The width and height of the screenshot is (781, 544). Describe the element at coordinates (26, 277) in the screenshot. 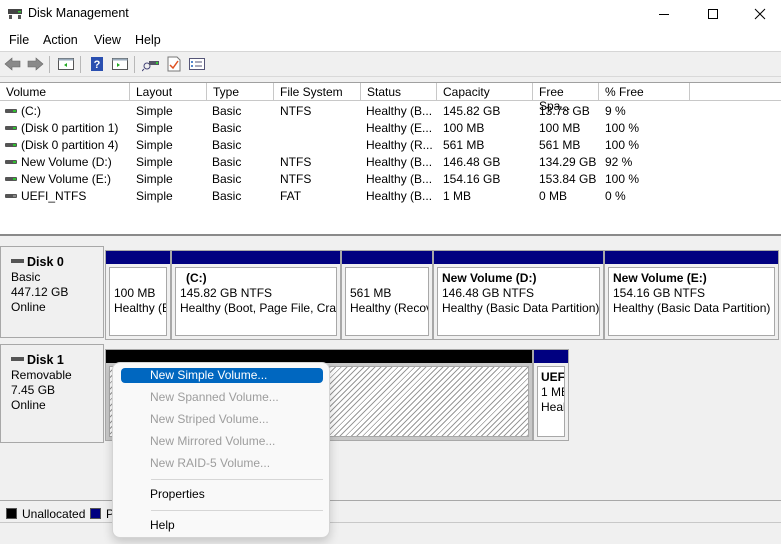

I see `disk-type: Basic` at that location.